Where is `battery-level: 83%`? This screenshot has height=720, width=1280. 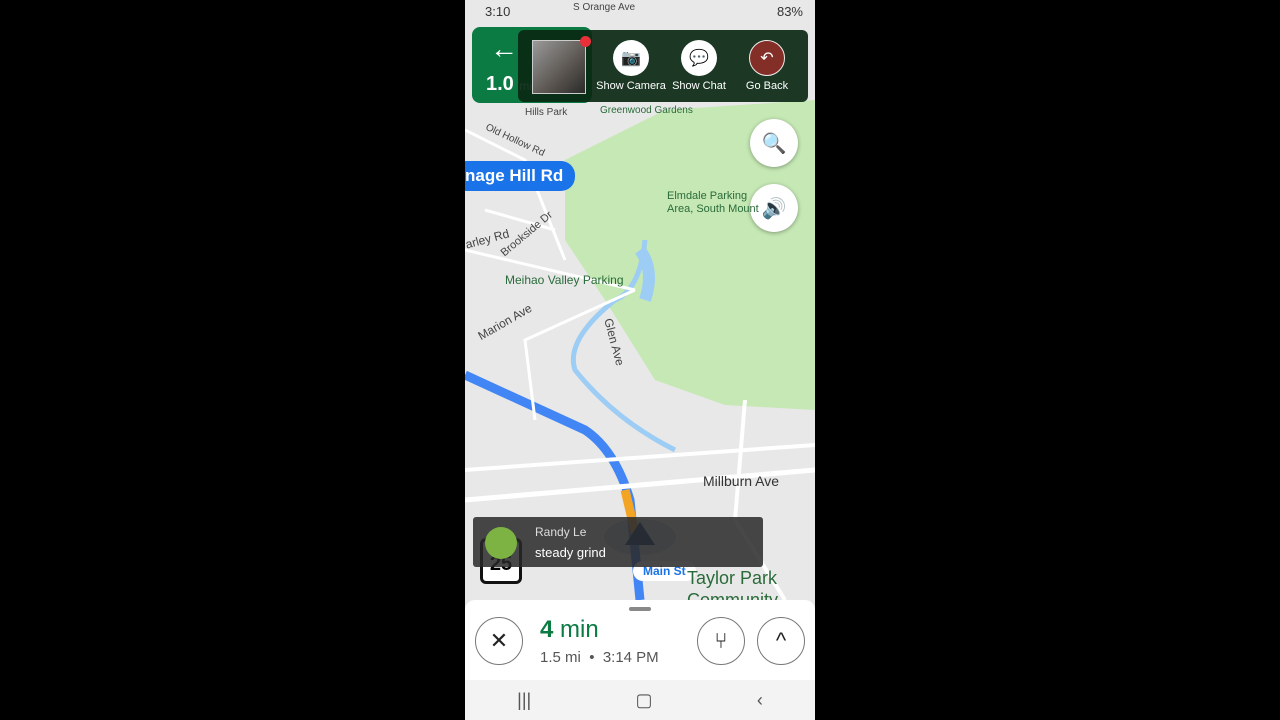 battery-level: 83% is located at coordinates (789, 11).